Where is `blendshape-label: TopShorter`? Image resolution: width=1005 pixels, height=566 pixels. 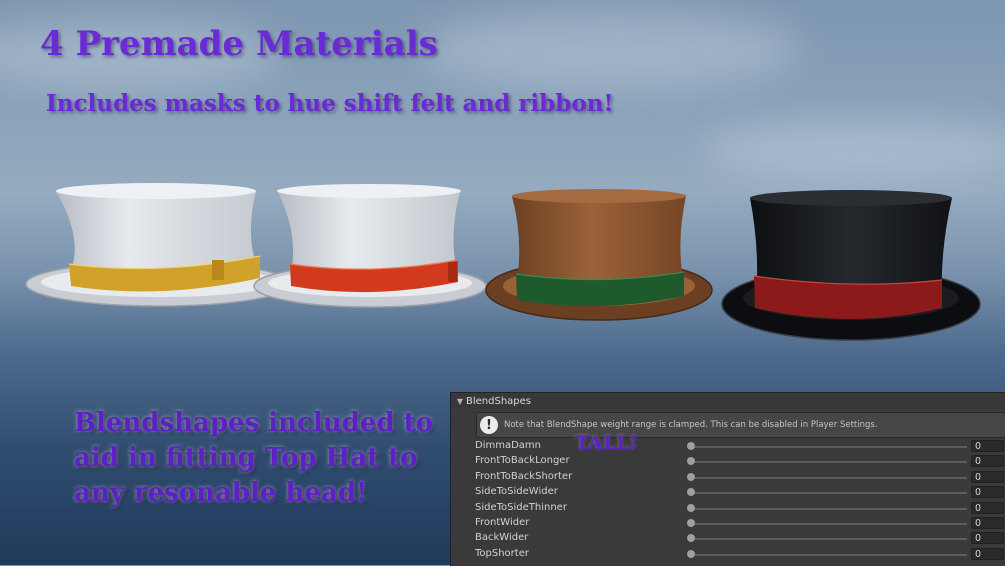 blendshape-label: TopShorter is located at coordinates (502, 553).